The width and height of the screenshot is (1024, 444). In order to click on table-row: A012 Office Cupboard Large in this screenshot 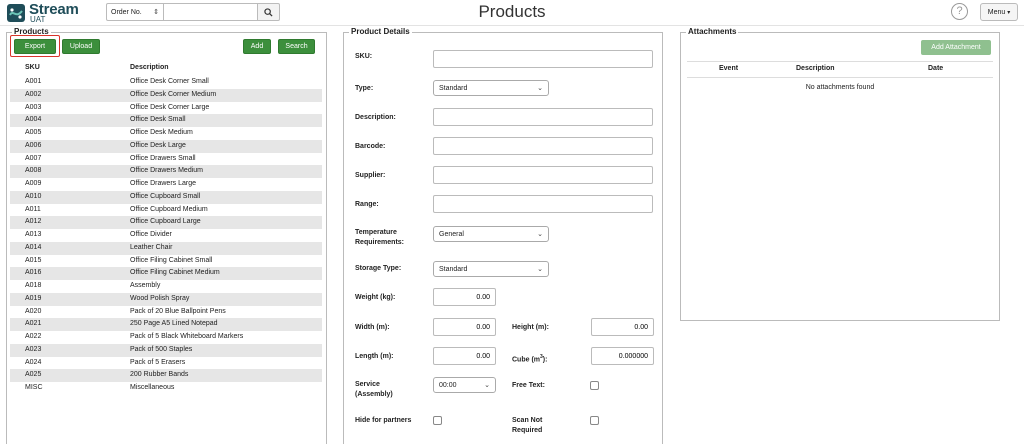, I will do `click(166, 222)`.